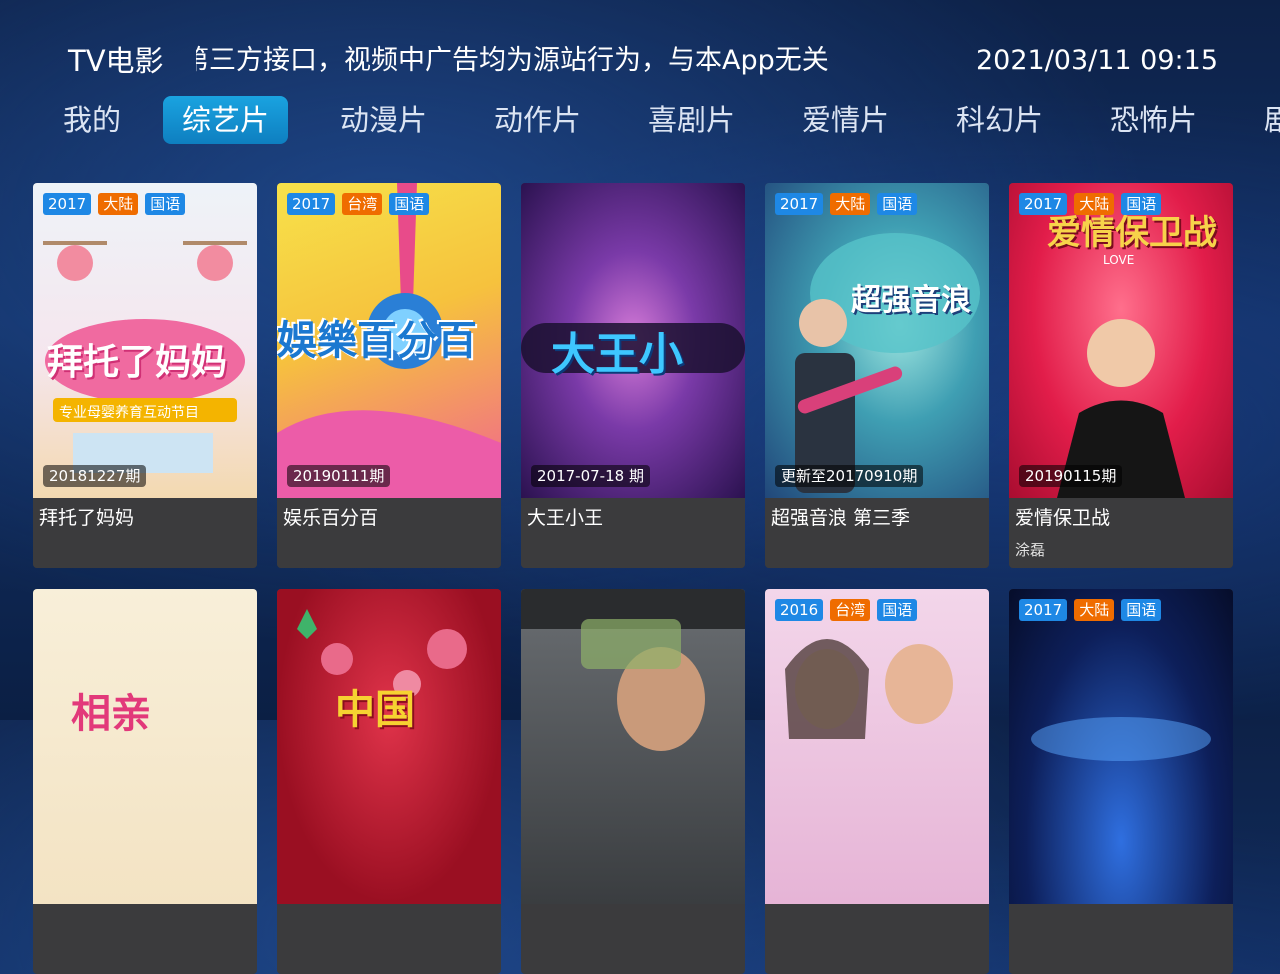 This screenshot has width=1280, height=974. What do you see at coordinates (1153, 120) in the screenshot?
I see `tab-horror: 恐怖片` at bounding box center [1153, 120].